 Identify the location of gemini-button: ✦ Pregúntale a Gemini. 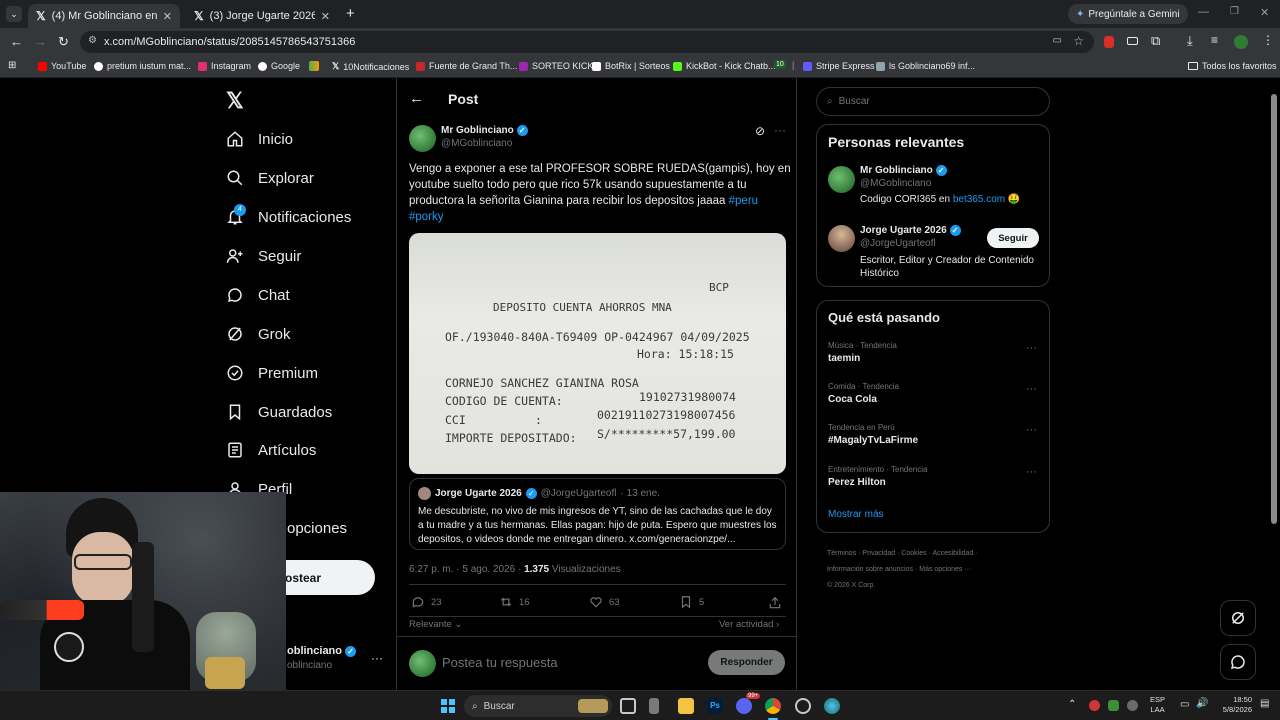
(1128, 14).